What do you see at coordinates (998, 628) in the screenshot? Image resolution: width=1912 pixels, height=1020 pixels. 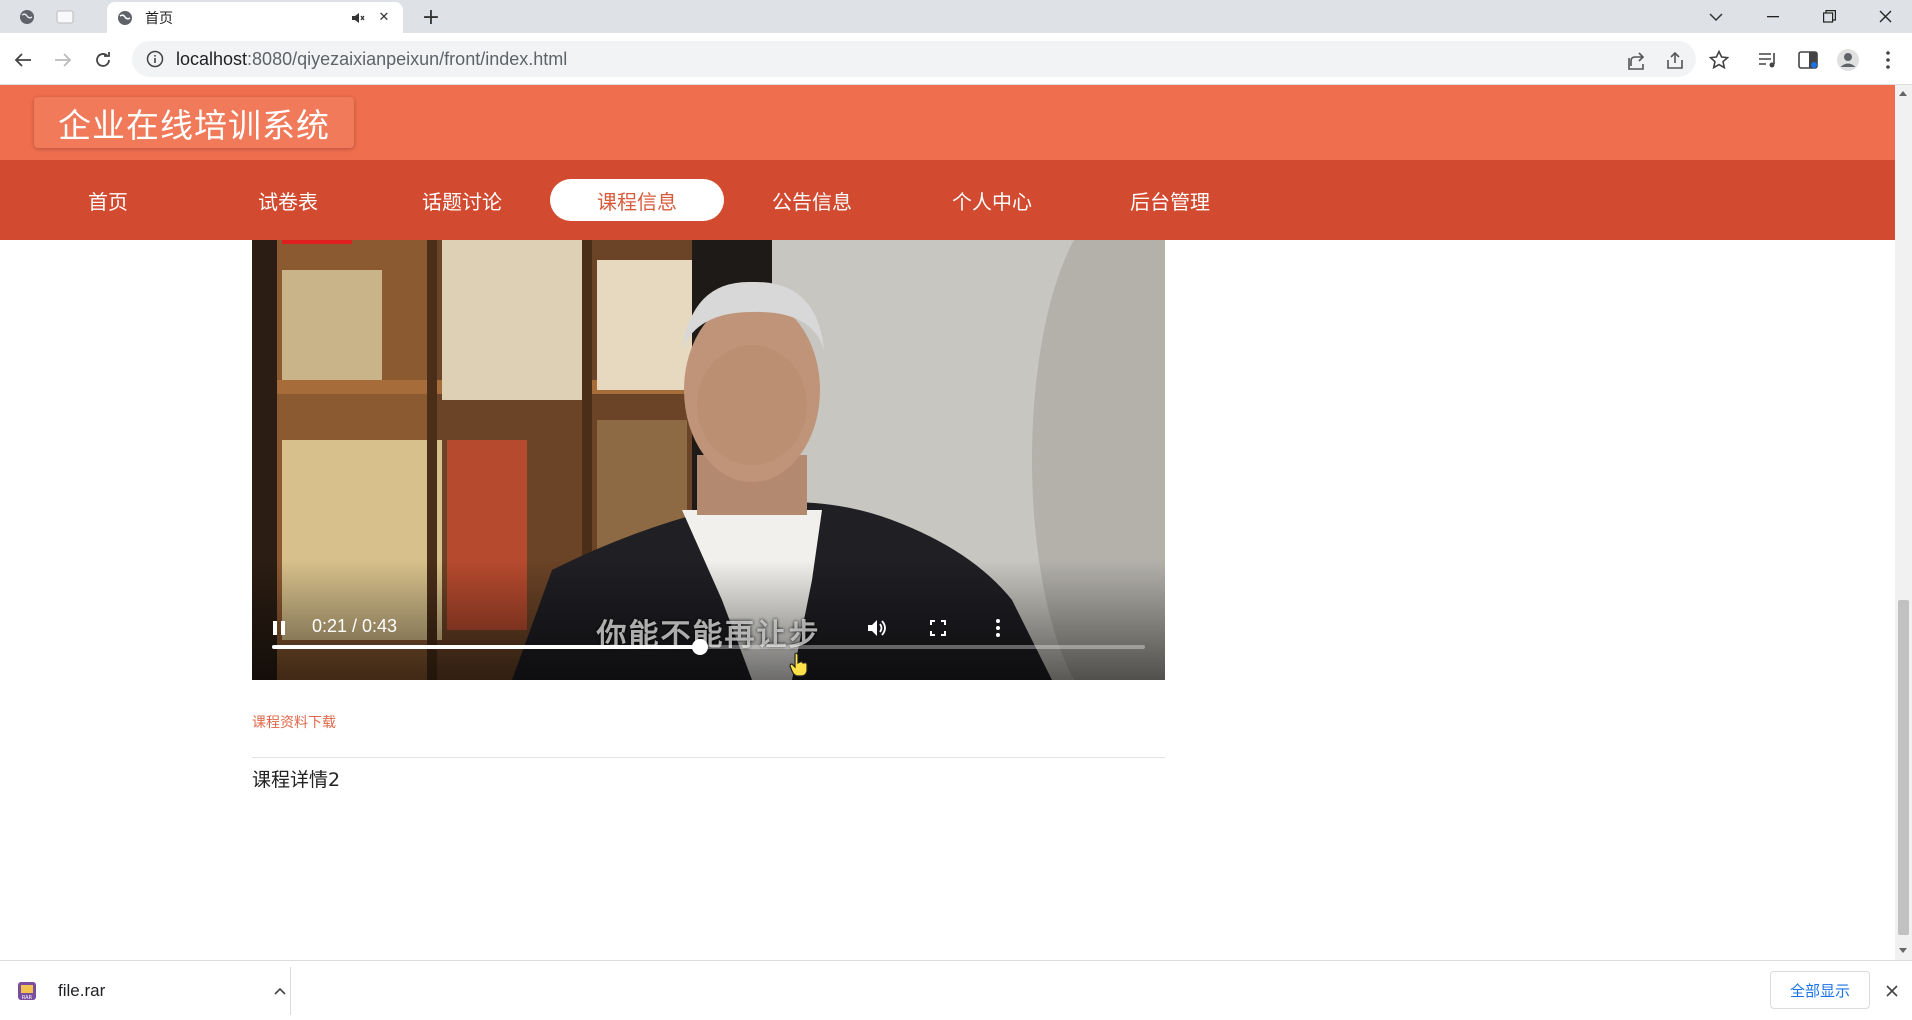 I see `video-more-icon` at bounding box center [998, 628].